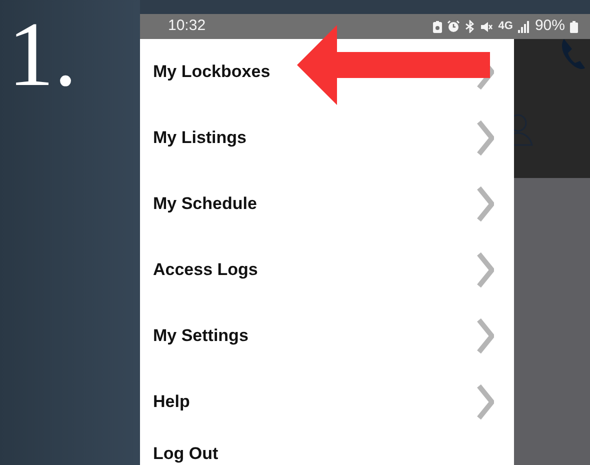  Describe the element at coordinates (187, 26) in the screenshot. I see `clock-time: 10:32` at that location.